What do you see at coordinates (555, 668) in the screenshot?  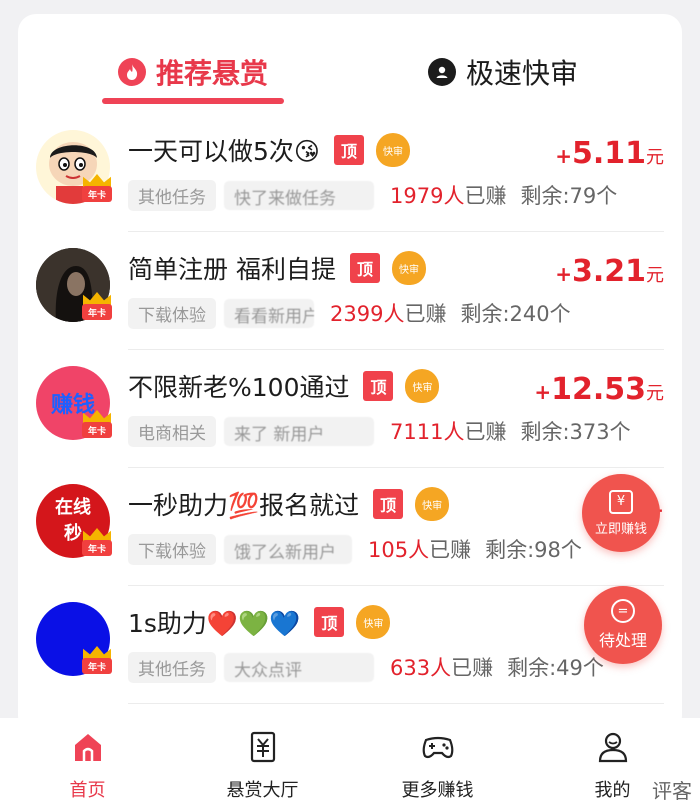 I see `remaining-count: 剩余:49个` at bounding box center [555, 668].